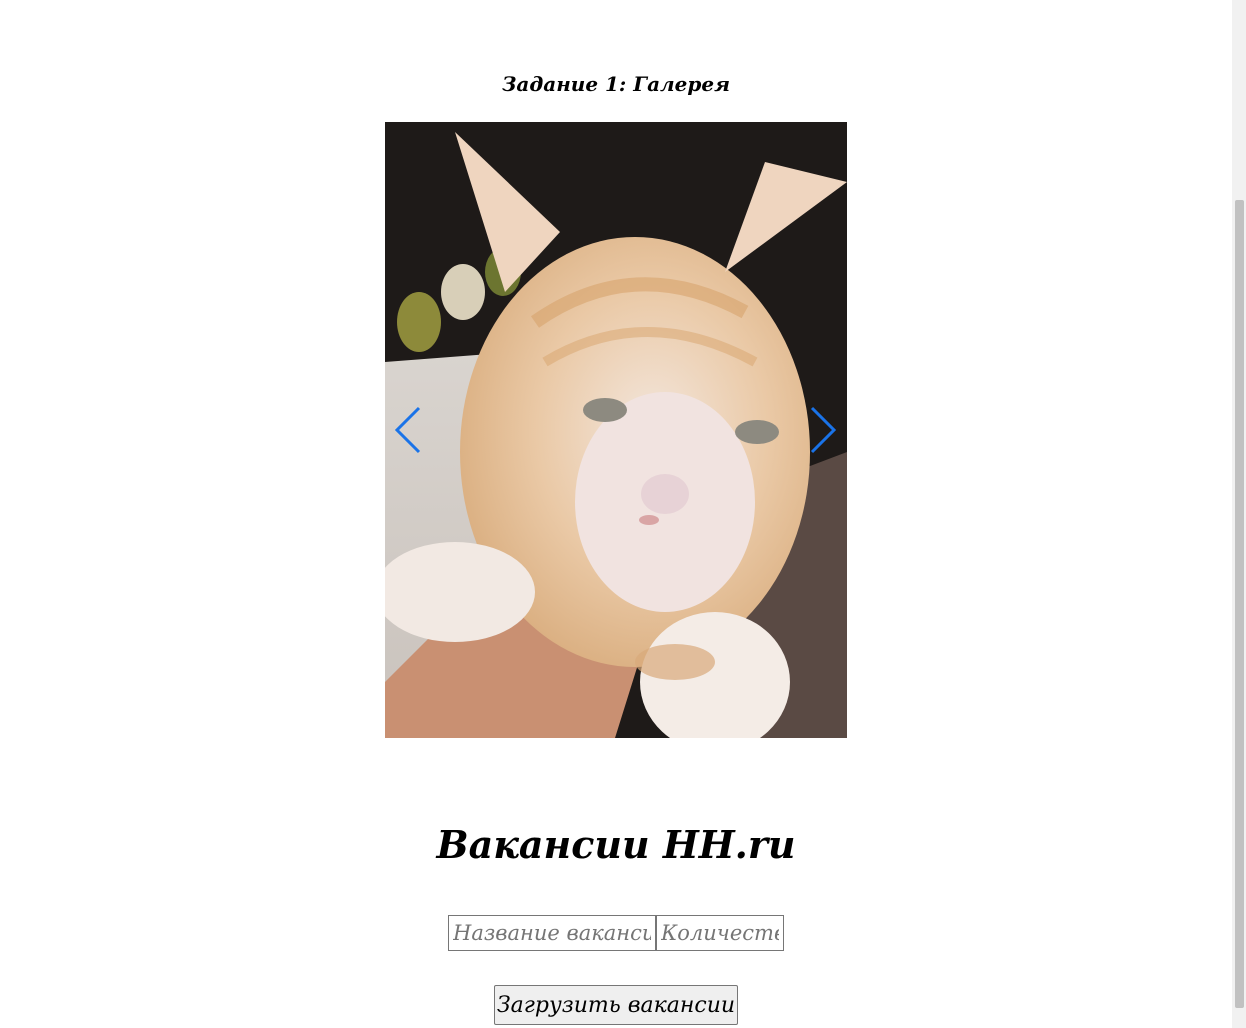 The width and height of the screenshot is (1246, 1028). What do you see at coordinates (616, 844) in the screenshot?
I see `vacancies-title: Вакансии HH.ru` at bounding box center [616, 844].